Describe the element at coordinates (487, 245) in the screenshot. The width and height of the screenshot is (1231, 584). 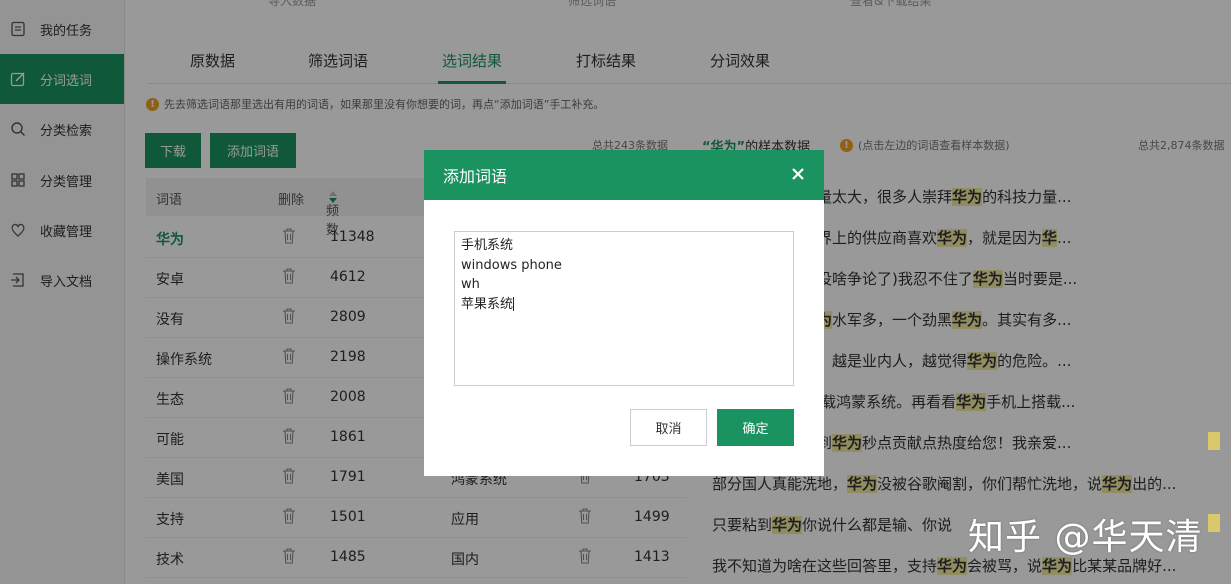
I see `text-line: 手机系统` at that location.